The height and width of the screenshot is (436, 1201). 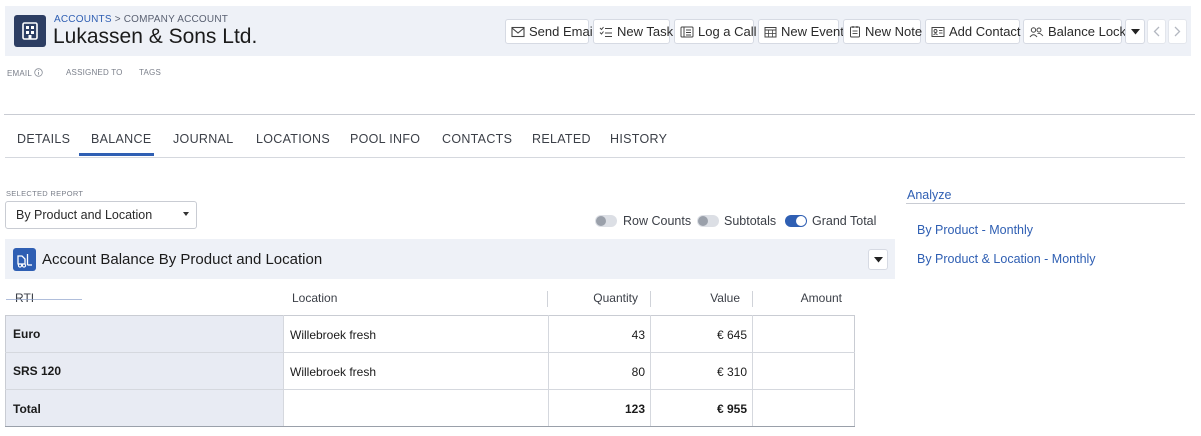 I want to click on report-select: By Product and Location, so click(x=101, y=215).